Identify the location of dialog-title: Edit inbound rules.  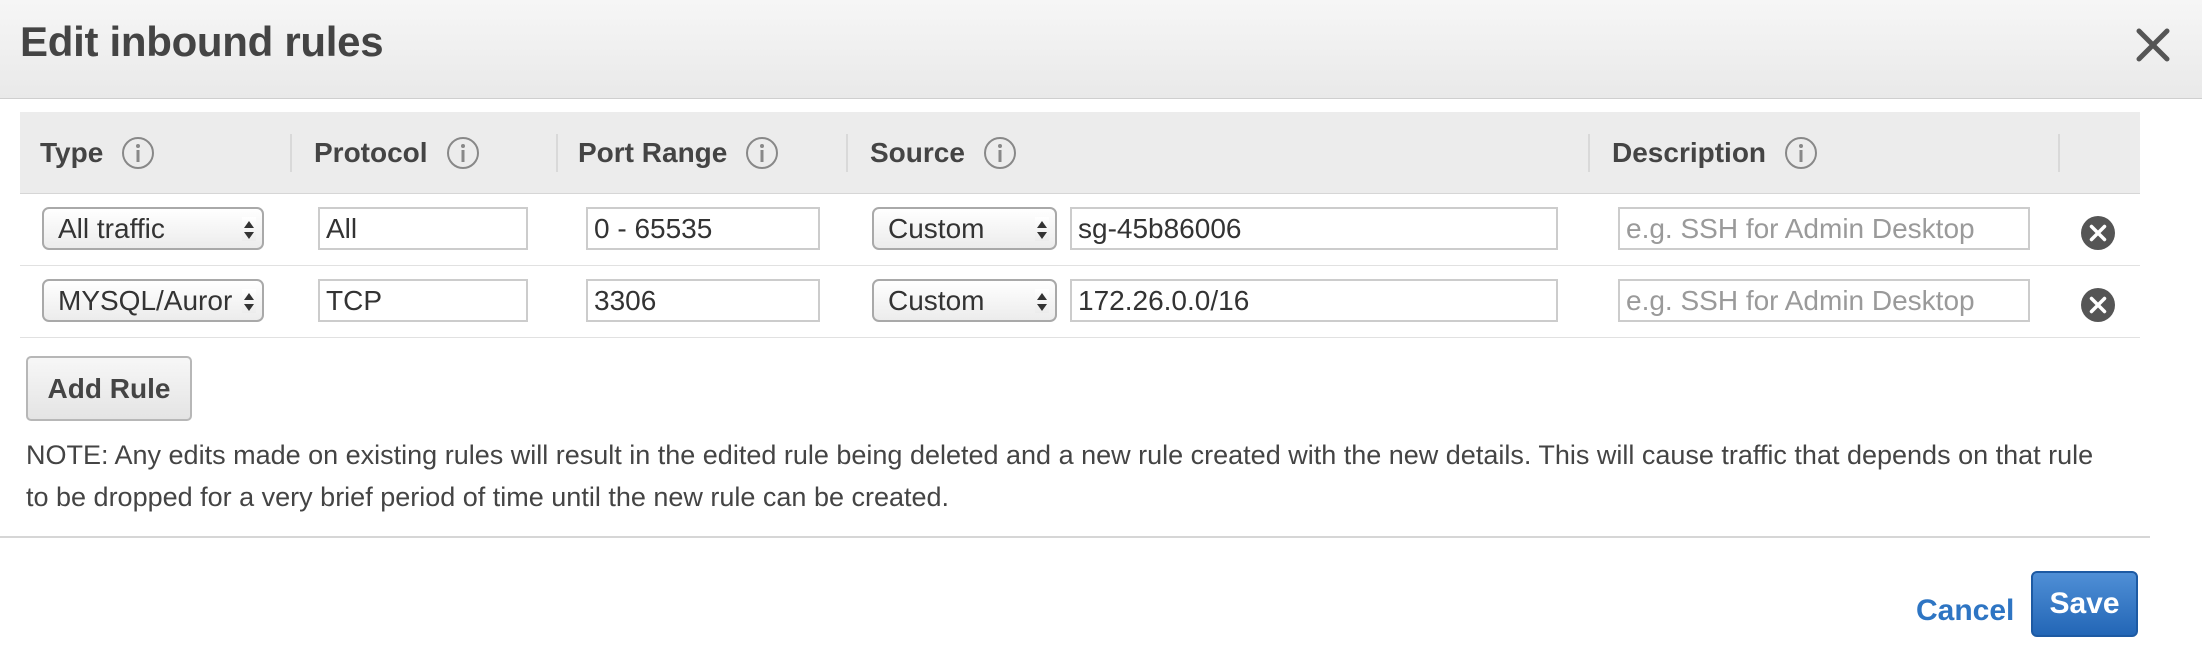
(202, 41).